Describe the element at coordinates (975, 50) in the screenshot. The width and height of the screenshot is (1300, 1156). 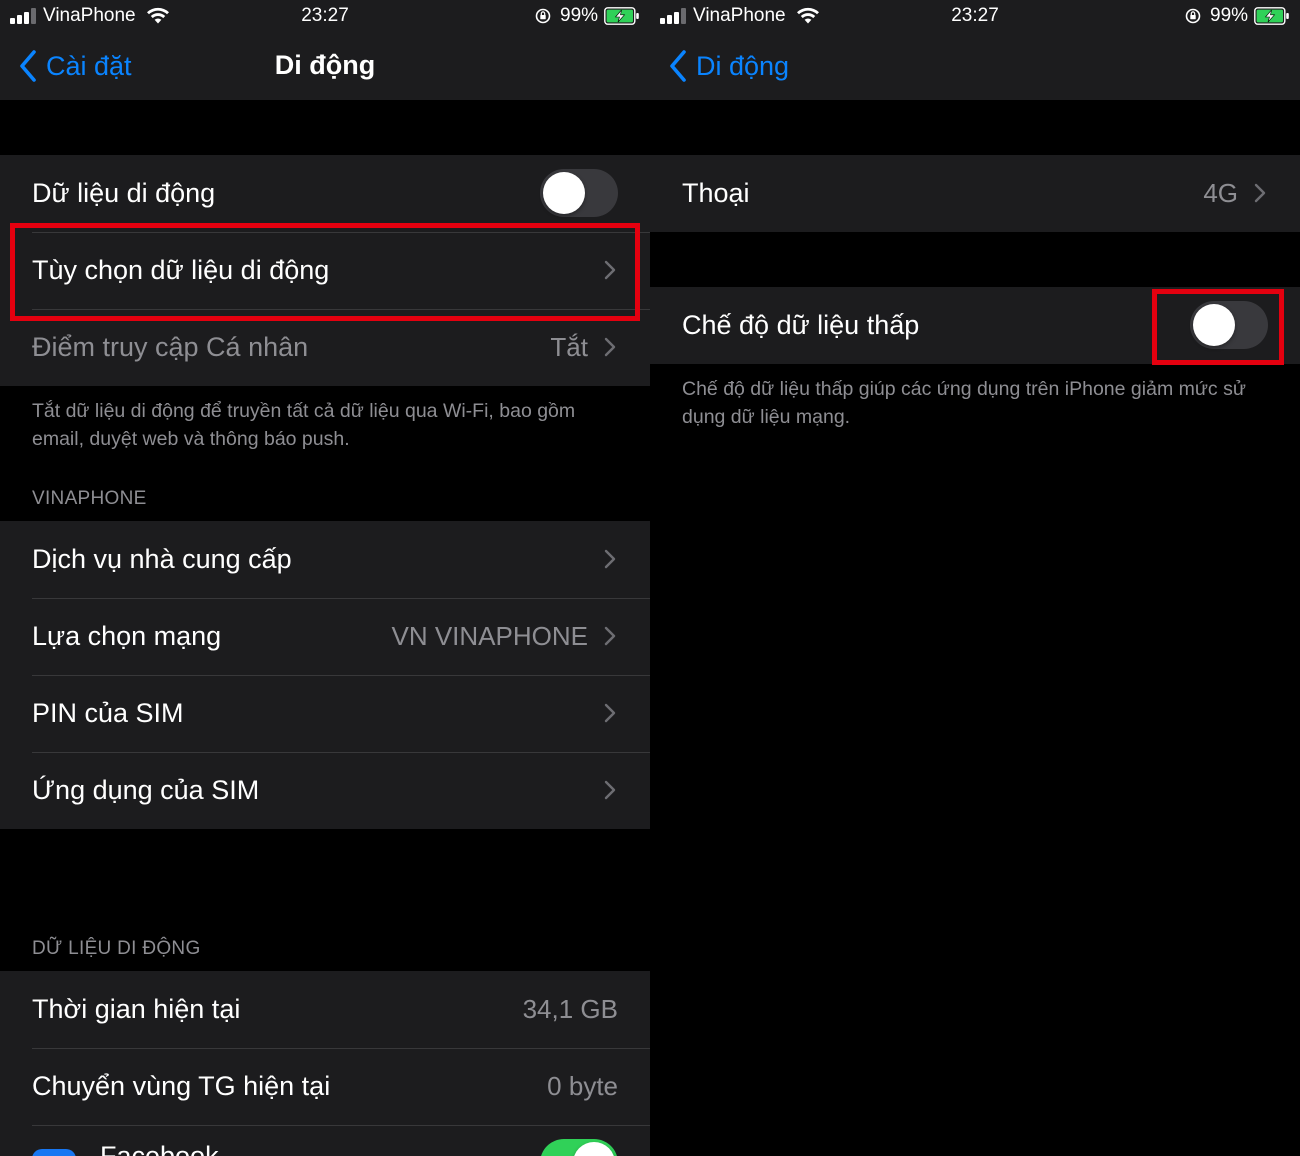
I see `navigation-bar: VinaPhone 23:27 99% Di động` at that location.